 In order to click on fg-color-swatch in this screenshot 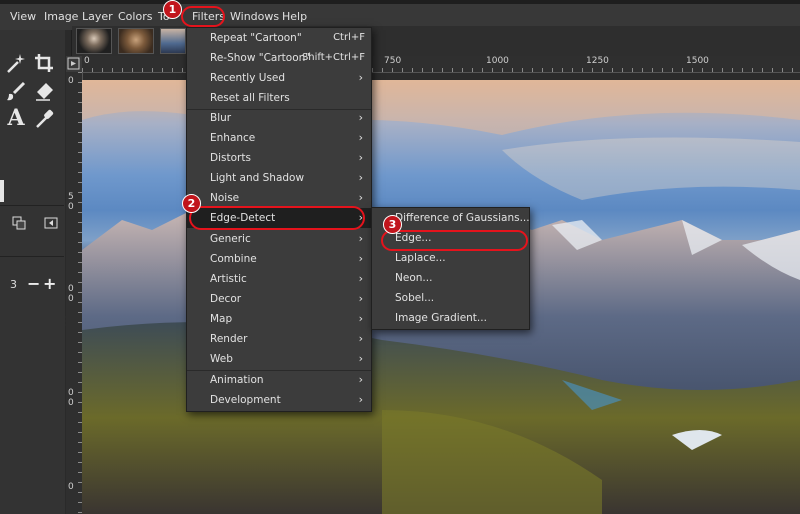, I will do `click(2, 191)`.